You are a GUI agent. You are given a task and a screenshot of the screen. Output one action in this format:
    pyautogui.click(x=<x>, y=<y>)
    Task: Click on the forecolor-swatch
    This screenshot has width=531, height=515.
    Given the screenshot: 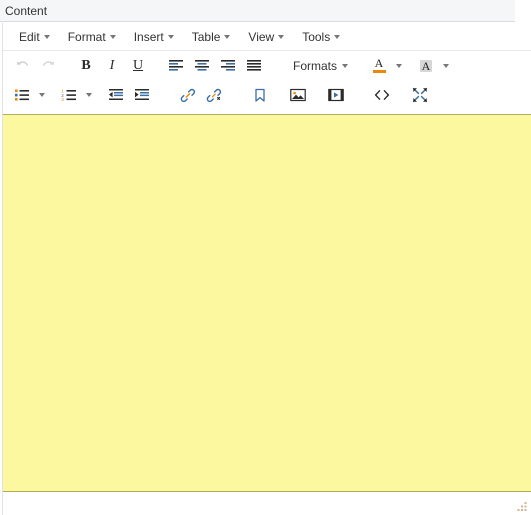 What is the action you would take?
    pyautogui.click(x=379, y=71)
    